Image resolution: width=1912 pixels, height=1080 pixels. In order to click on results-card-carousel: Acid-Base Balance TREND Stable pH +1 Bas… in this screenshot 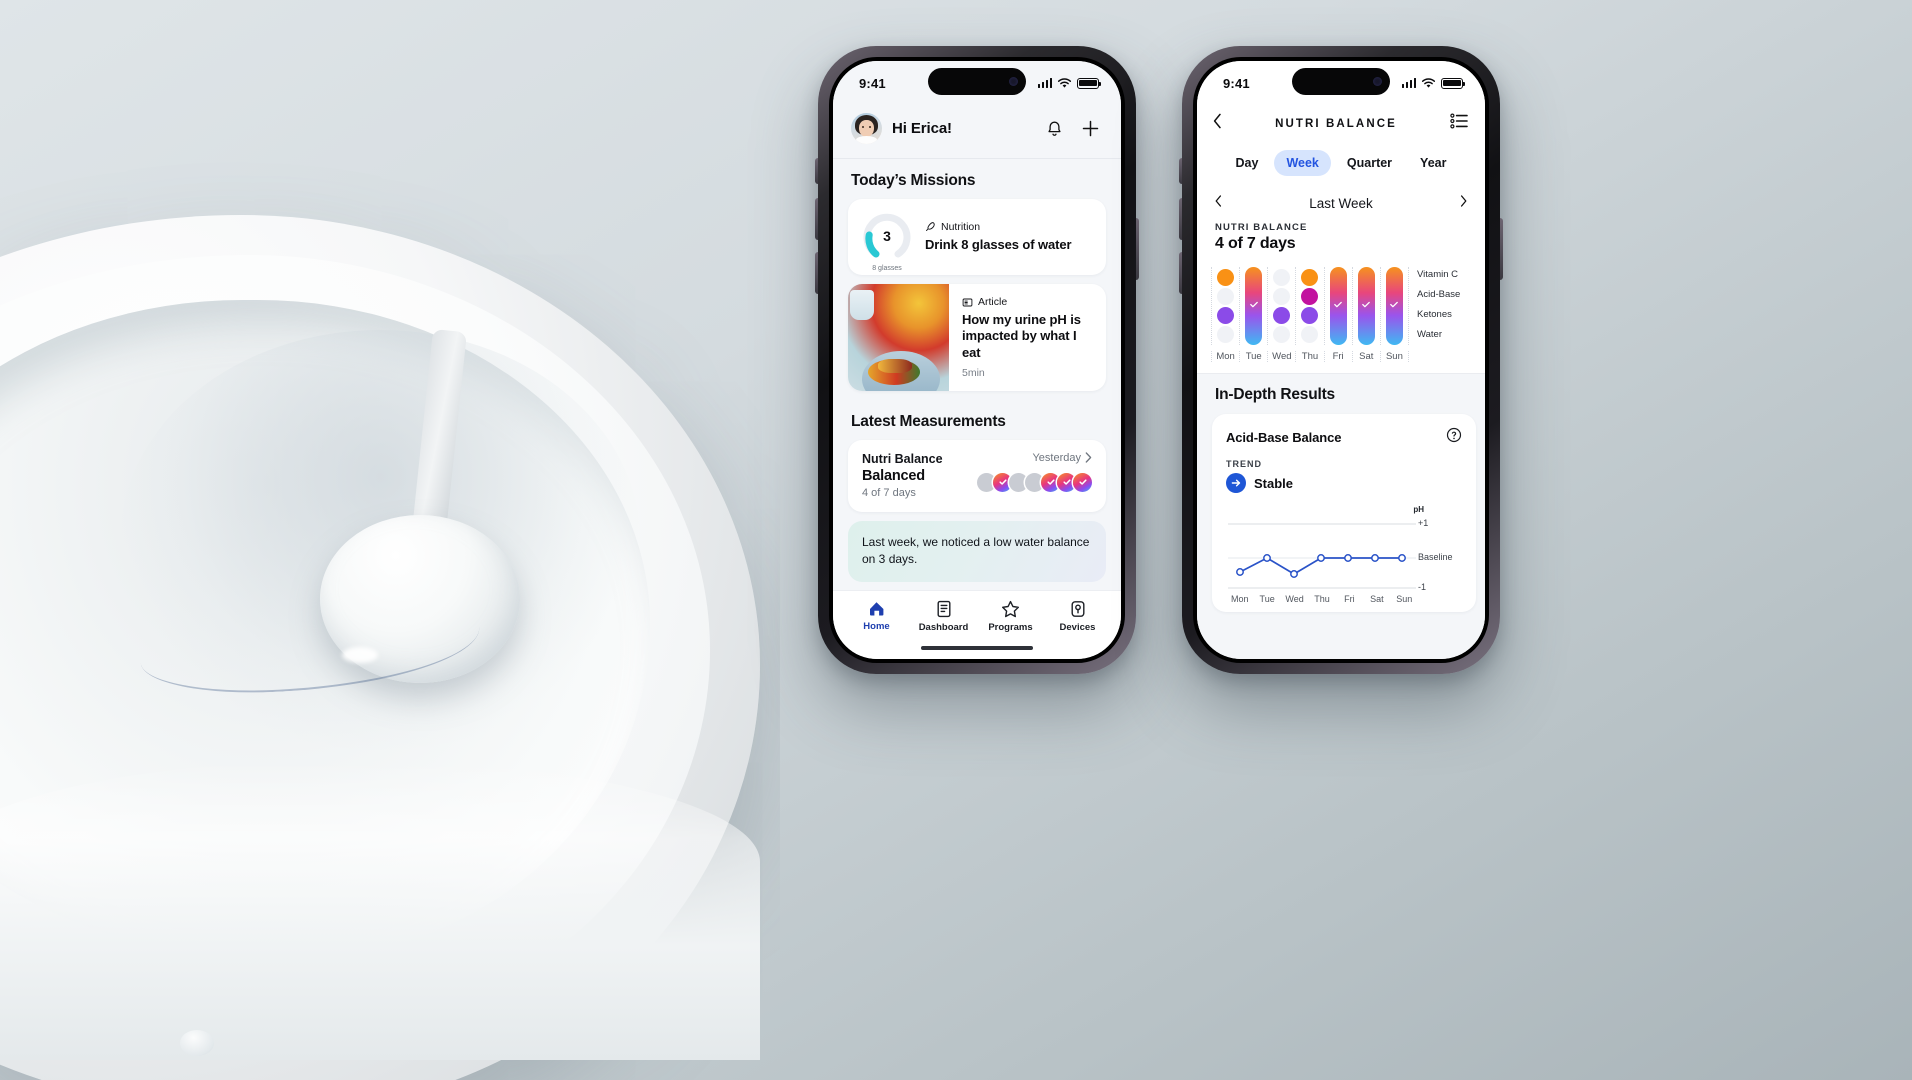, I will do `click(1341, 513)`.